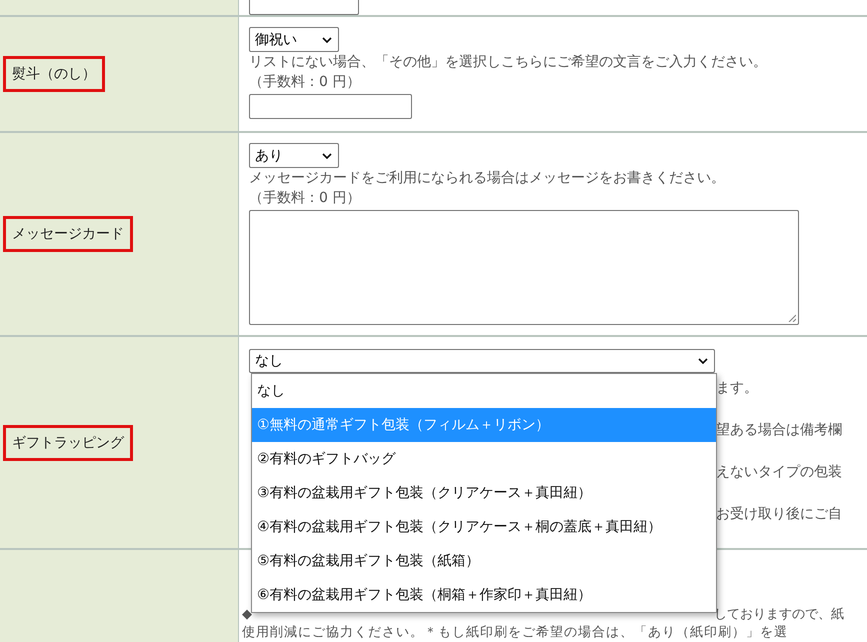  What do you see at coordinates (54, 74) in the screenshot?
I see `field-label: 熨斗（のし）` at bounding box center [54, 74].